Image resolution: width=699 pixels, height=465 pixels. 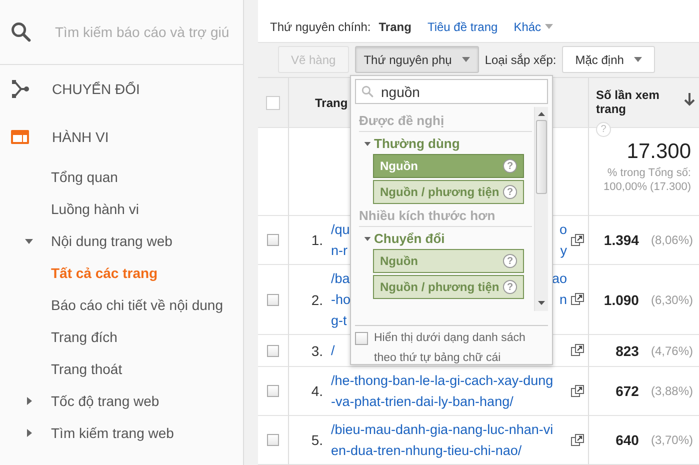 I want to click on nav-item: Tốc độ trang web, so click(x=105, y=401).